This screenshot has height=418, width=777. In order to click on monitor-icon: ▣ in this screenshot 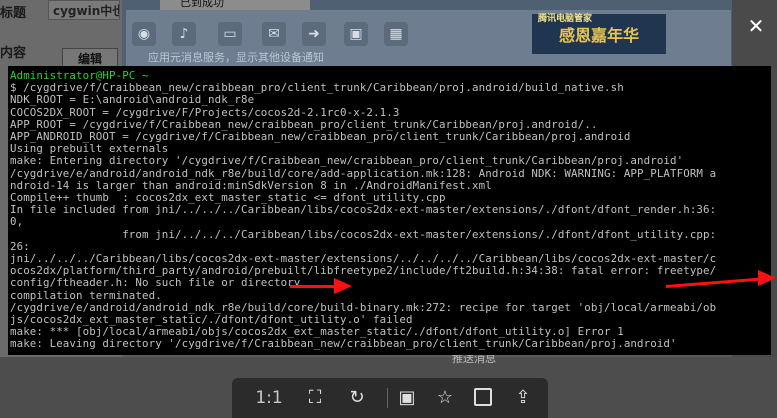, I will do `click(356, 34)`.